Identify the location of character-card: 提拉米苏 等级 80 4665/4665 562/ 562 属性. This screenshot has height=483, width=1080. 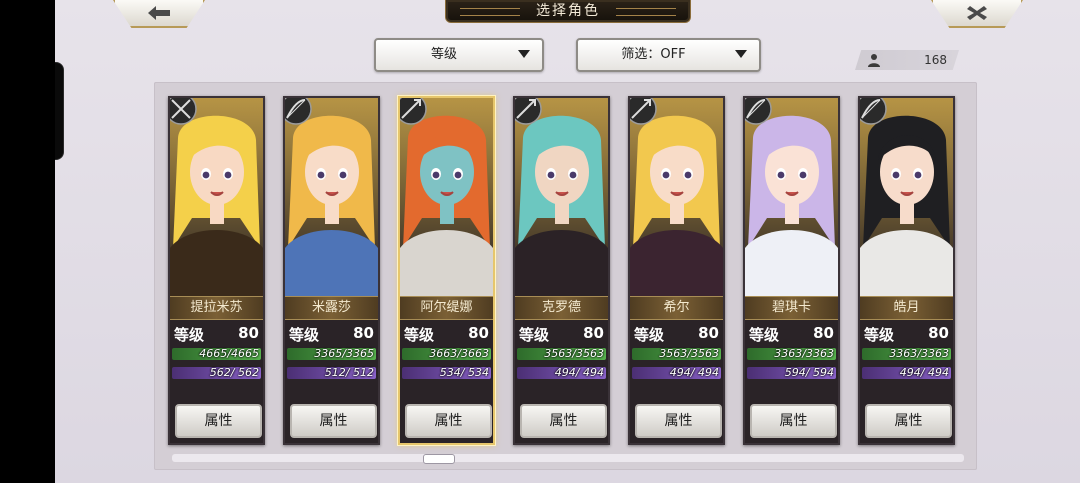
(216, 270).